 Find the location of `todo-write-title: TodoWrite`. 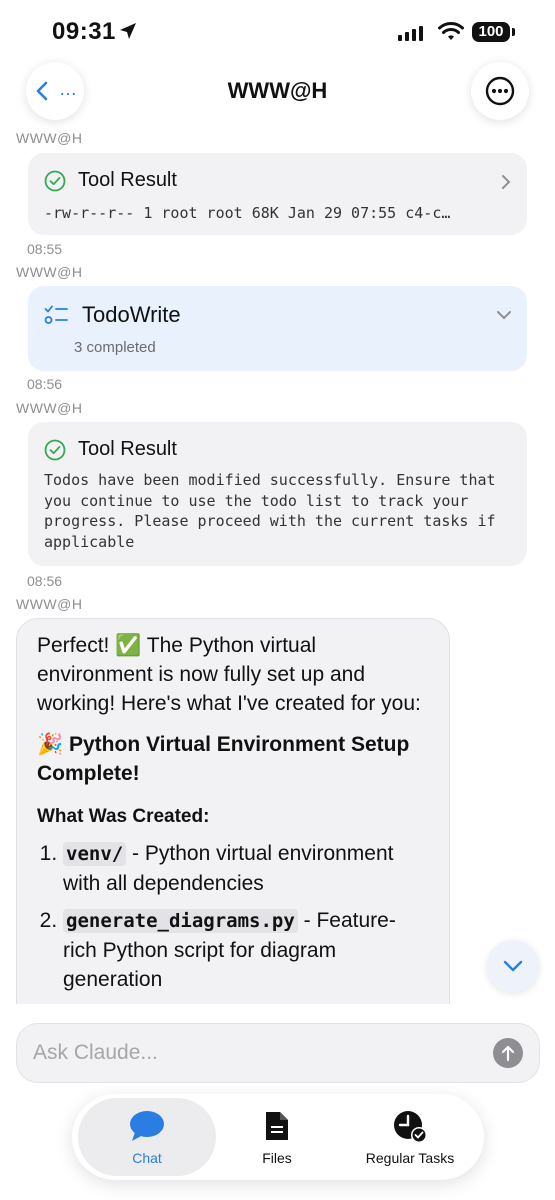

todo-write-title: TodoWrite is located at coordinates (131, 314).